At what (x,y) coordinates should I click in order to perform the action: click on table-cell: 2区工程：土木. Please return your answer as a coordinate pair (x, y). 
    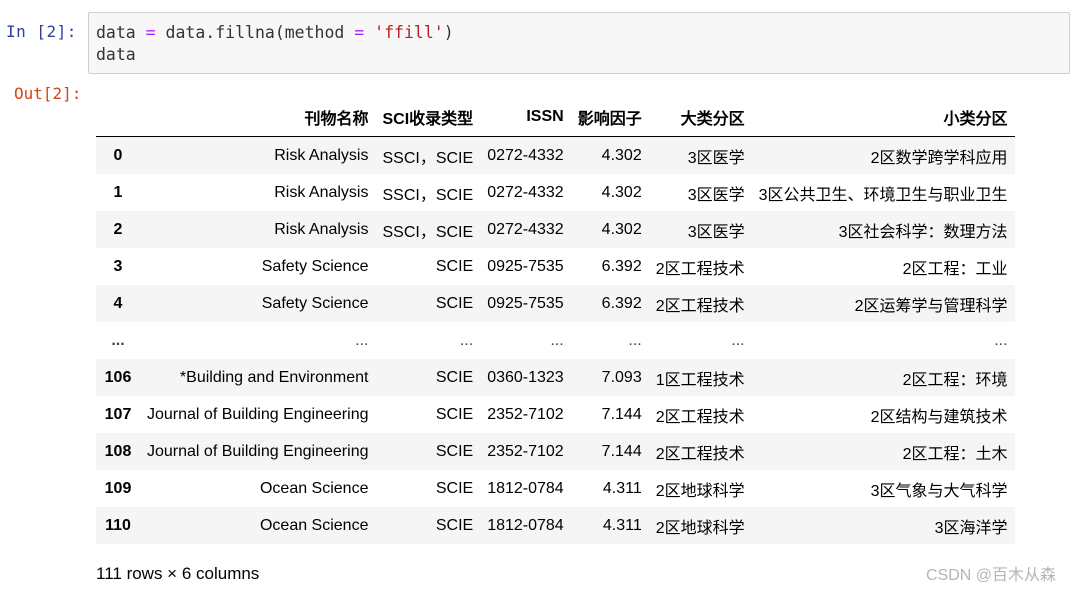
    Looking at the image, I should click on (955, 454).